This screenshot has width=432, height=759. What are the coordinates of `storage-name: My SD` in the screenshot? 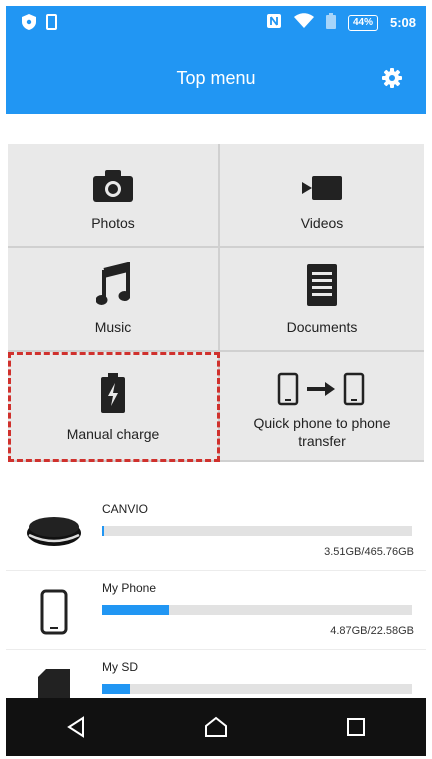 It's located at (120, 667).